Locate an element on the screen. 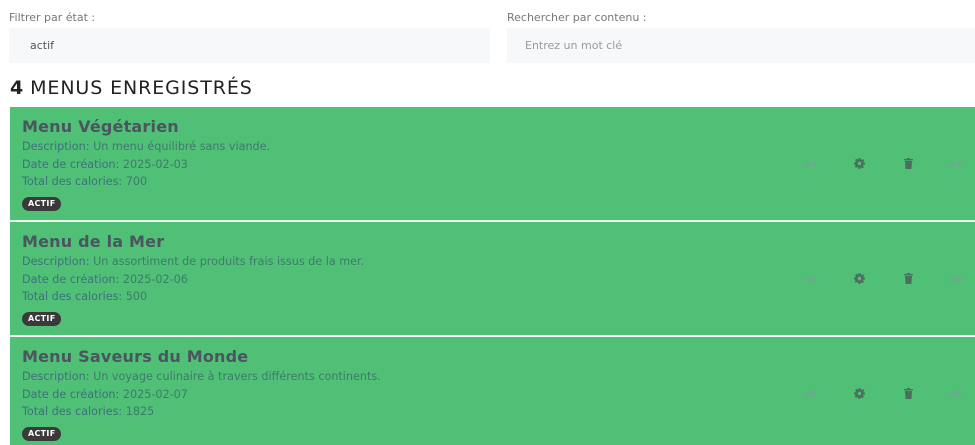  date-value: 2025-02-07 is located at coordinates (155, 394).